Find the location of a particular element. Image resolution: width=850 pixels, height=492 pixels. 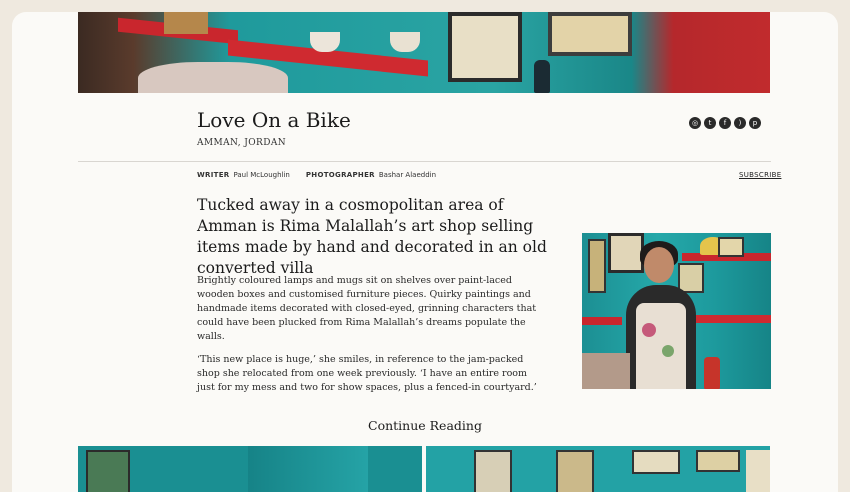

photographer-label: PHOTOGRAPHER is located at coordinates (340, 175).